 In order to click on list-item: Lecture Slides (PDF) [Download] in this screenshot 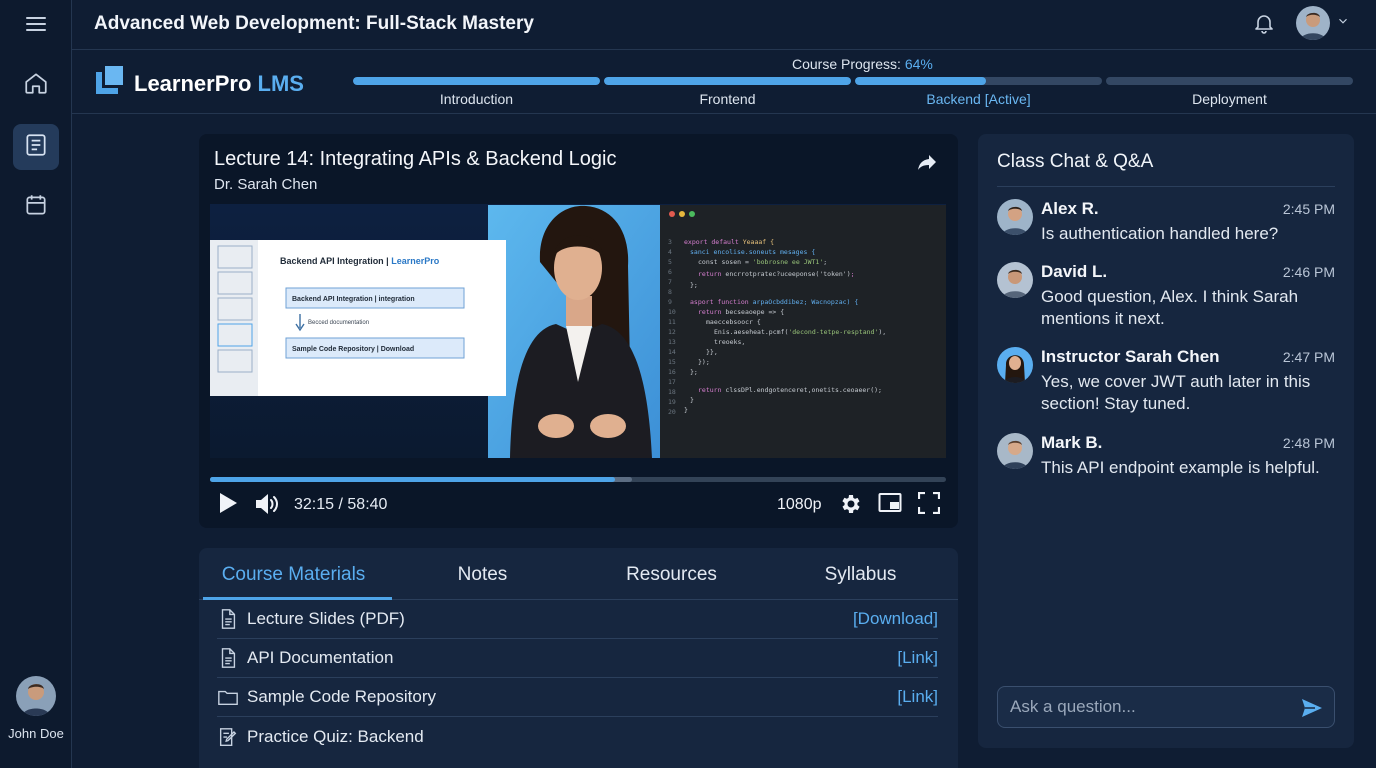, I will do `click(577, 619)`.